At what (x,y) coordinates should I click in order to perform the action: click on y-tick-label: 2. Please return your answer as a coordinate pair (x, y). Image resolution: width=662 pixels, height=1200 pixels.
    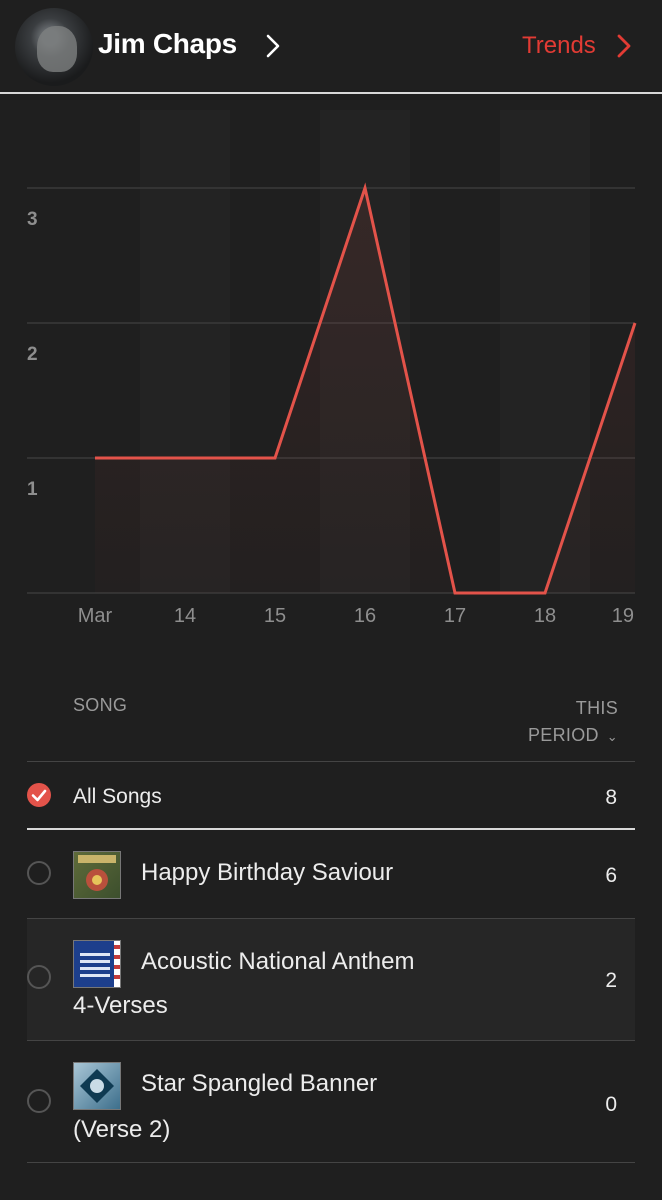
    Looking at the image, I should click on (32, 354).